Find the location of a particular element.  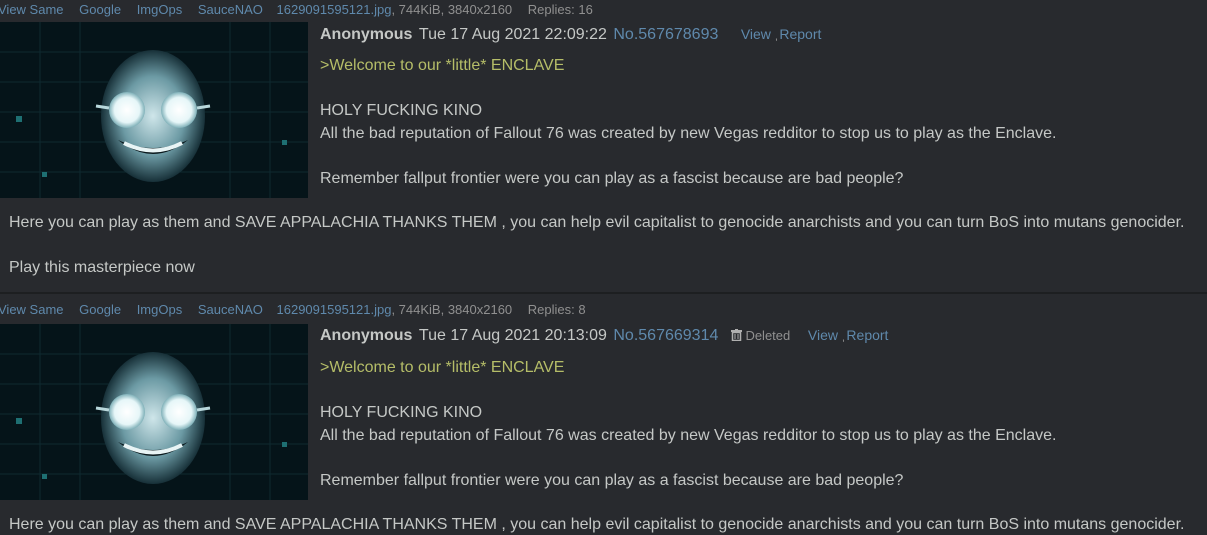

deleted-badge: Deleted is located at coordinates (762, 335).